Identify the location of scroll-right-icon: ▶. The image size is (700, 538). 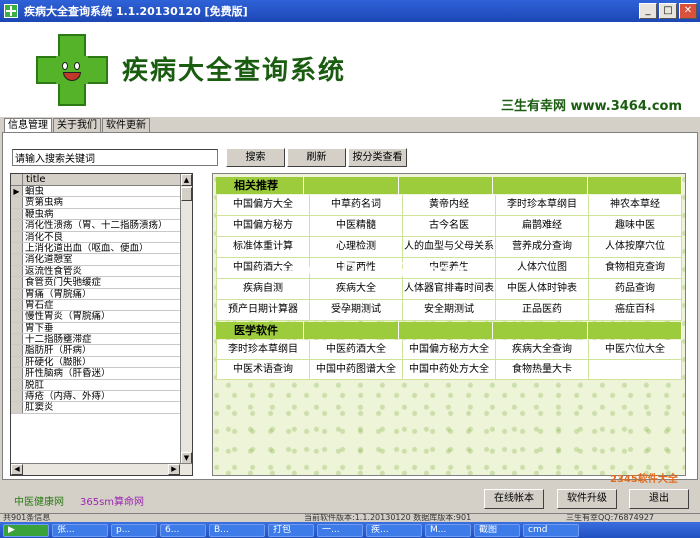
(174, 469).